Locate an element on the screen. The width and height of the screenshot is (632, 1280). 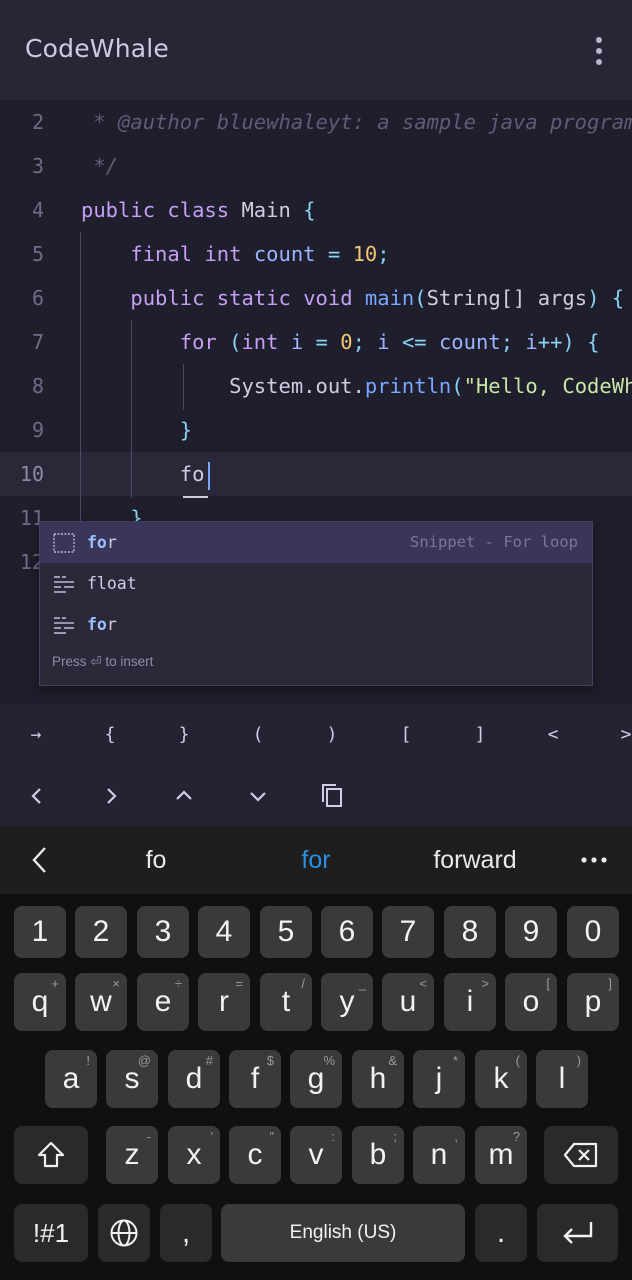
key-2: 2 is located at coordinates (101, 932).